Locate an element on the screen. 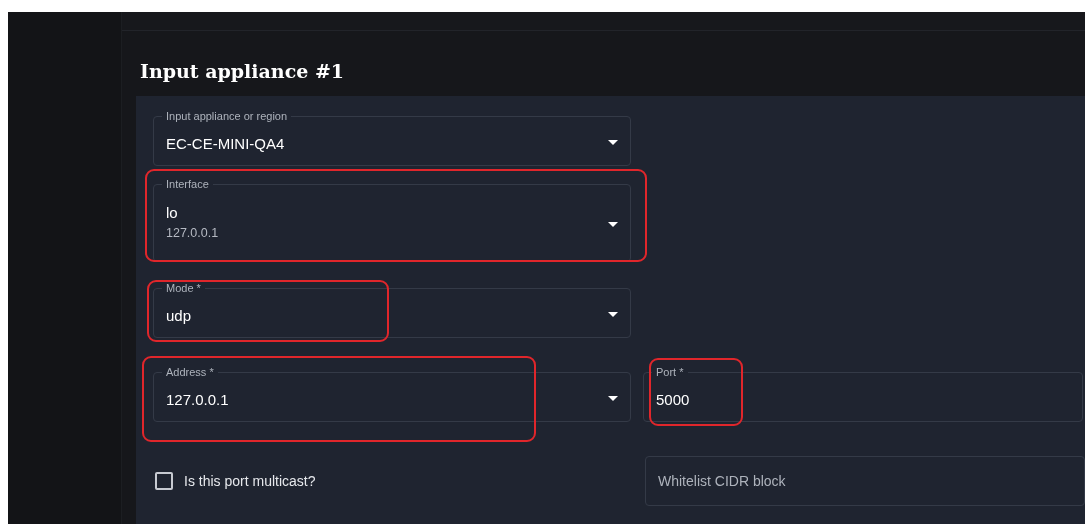  field-value: lo is located at coordinates (172, 213).